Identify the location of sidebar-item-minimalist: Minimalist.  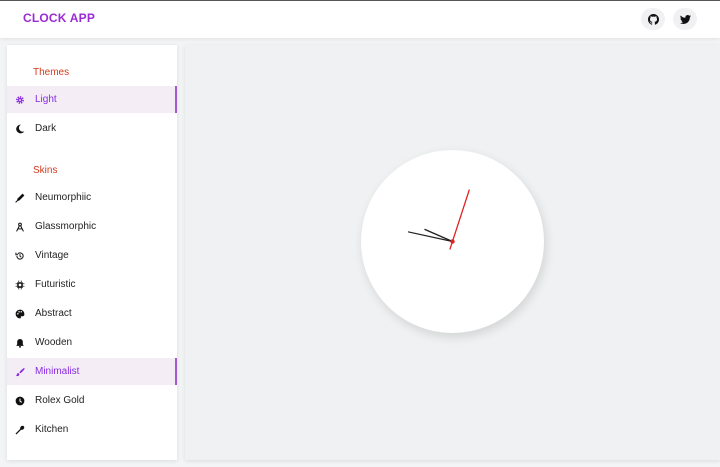
(92, 371).